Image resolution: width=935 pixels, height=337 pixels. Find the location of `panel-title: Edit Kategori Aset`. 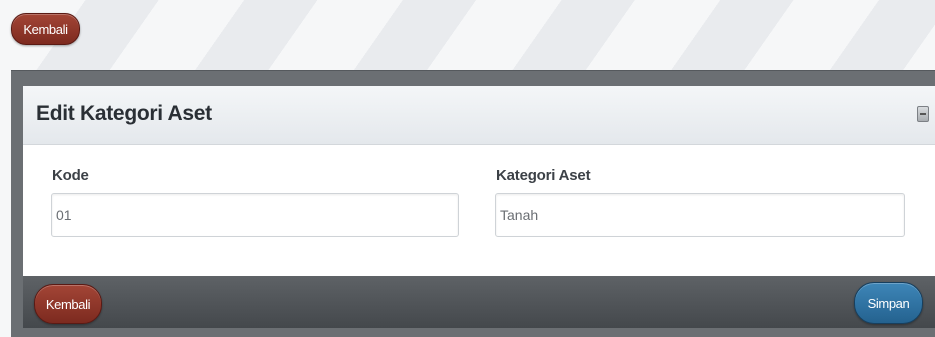

panel-title: Edit Kategori Aset is located at coordinates (124, 113).